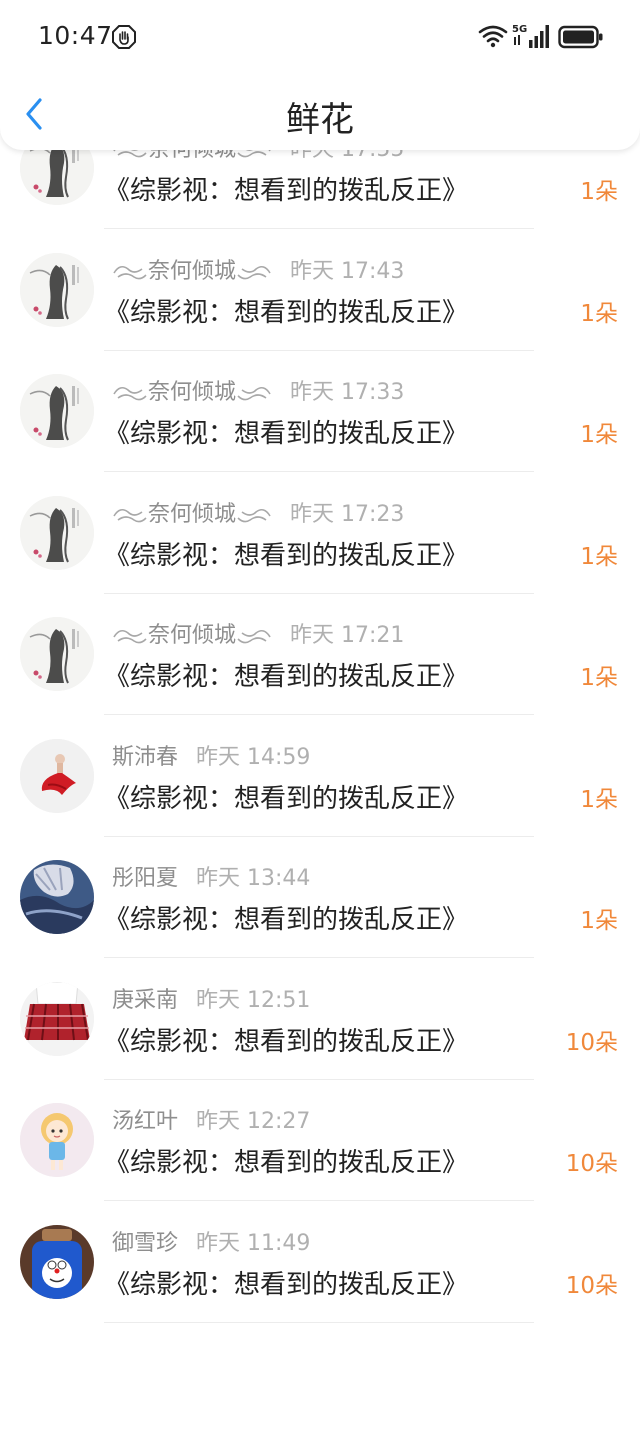  Describe the element at coordinates (253, 878) in the screenshot. I see `gift-time: 昨天 13:44` at that location.